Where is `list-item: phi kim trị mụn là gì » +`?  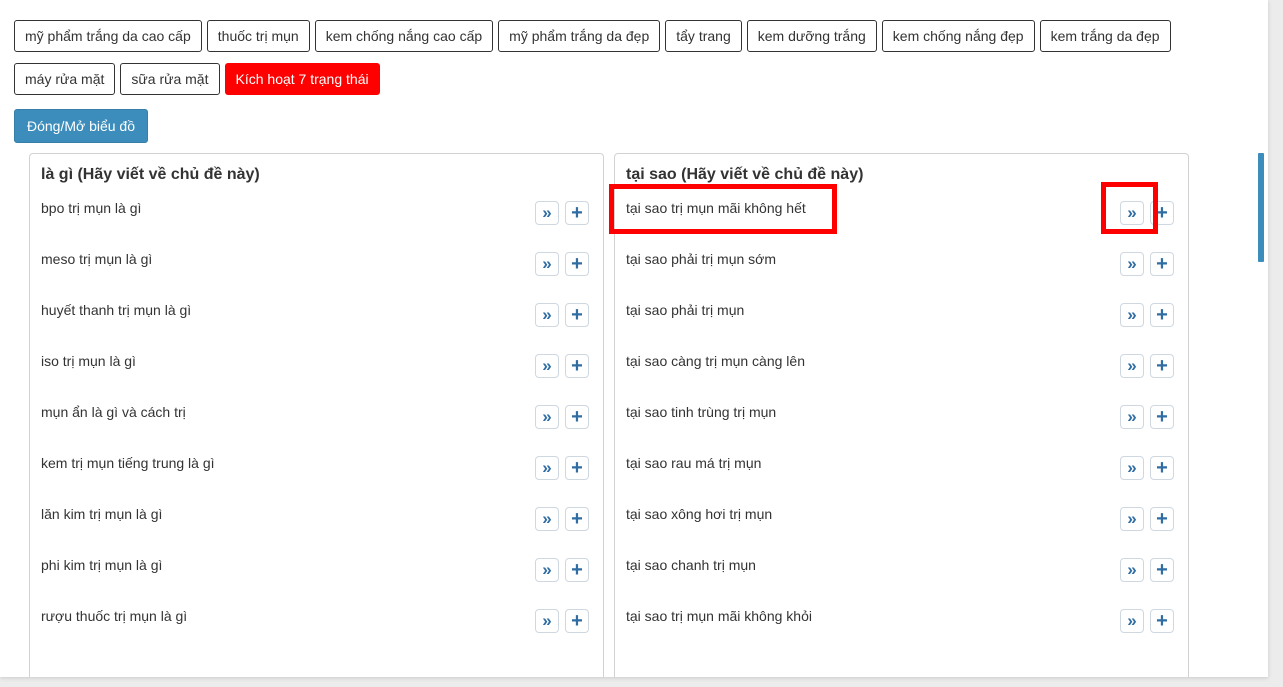 list-item: phi kim trị mụn là gì » + is located at coordinates (316, 582).